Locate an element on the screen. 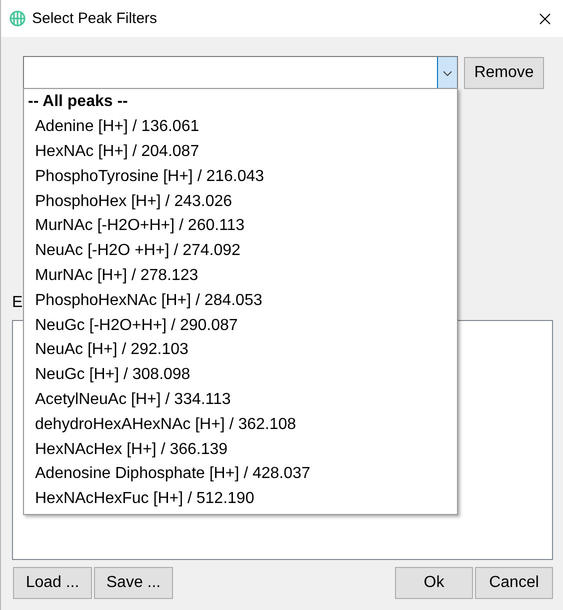  dialog-button: Cancel is located at coordinates (514, 583).